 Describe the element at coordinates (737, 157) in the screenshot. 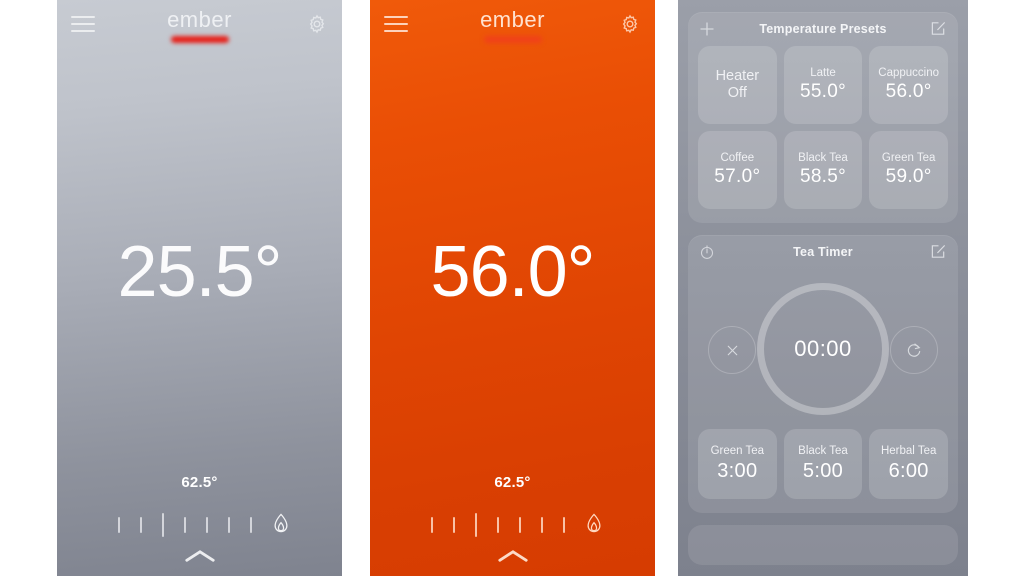

I see `preset-label: Coffee` at that location.